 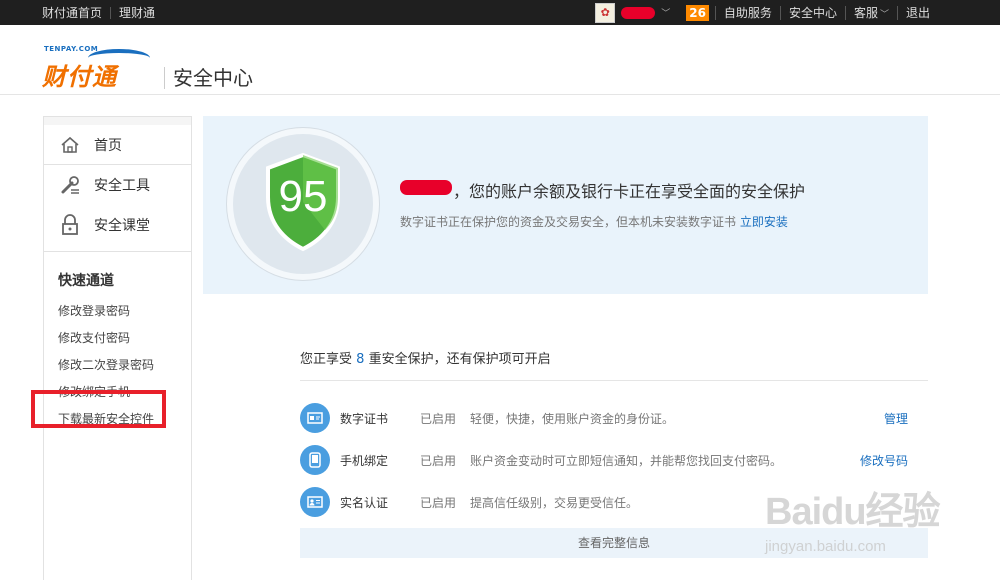 I want to click on quick-access-title: 快速通道, so click(x=86, y=281).